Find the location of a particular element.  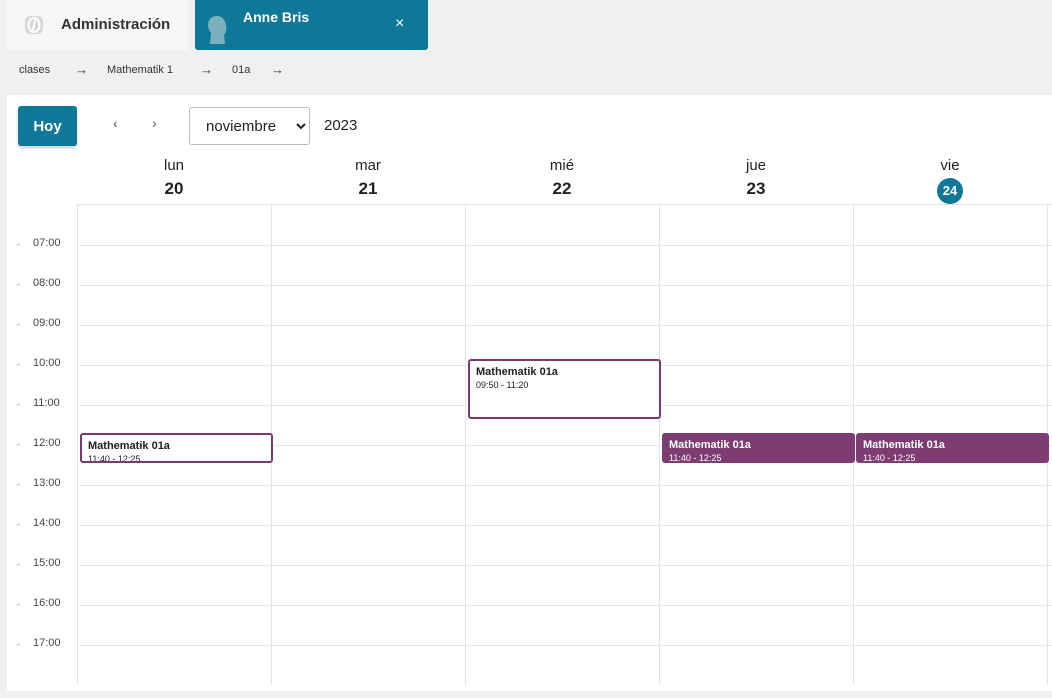

user-avatar-icon is located at coordinates (217, 30).